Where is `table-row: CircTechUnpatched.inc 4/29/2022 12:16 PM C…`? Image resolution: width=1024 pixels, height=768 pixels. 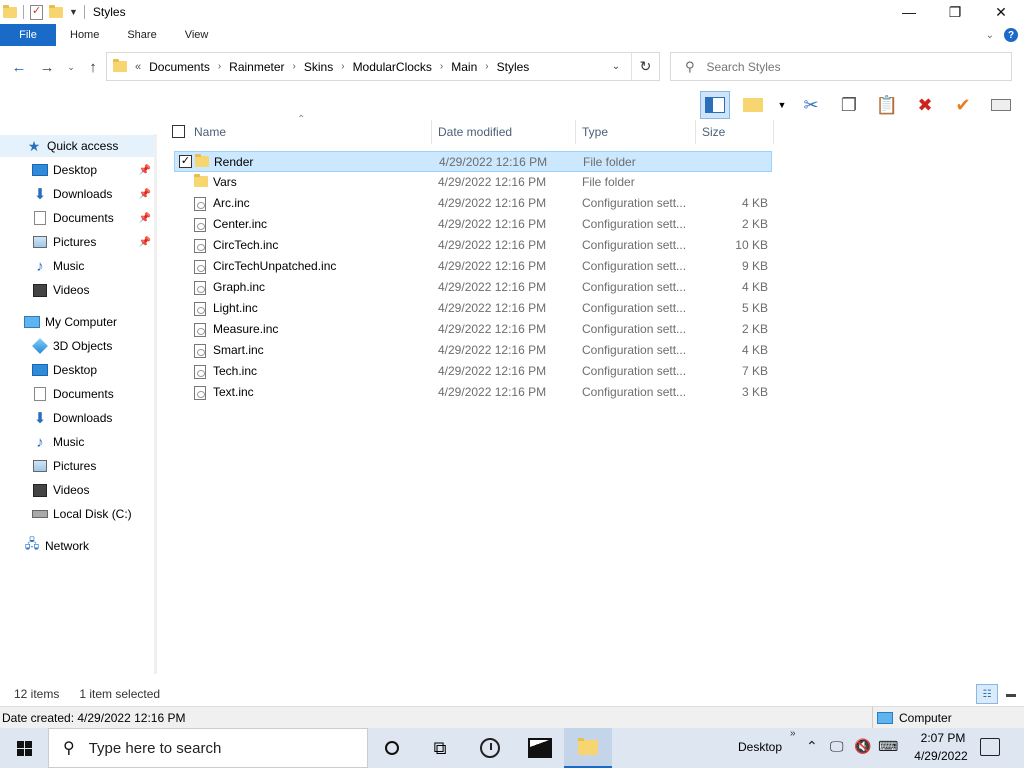
table-row: CircTechUnpatched.inc 4/29/2022 12:16 PM C… is located at coordinates (473, 266).